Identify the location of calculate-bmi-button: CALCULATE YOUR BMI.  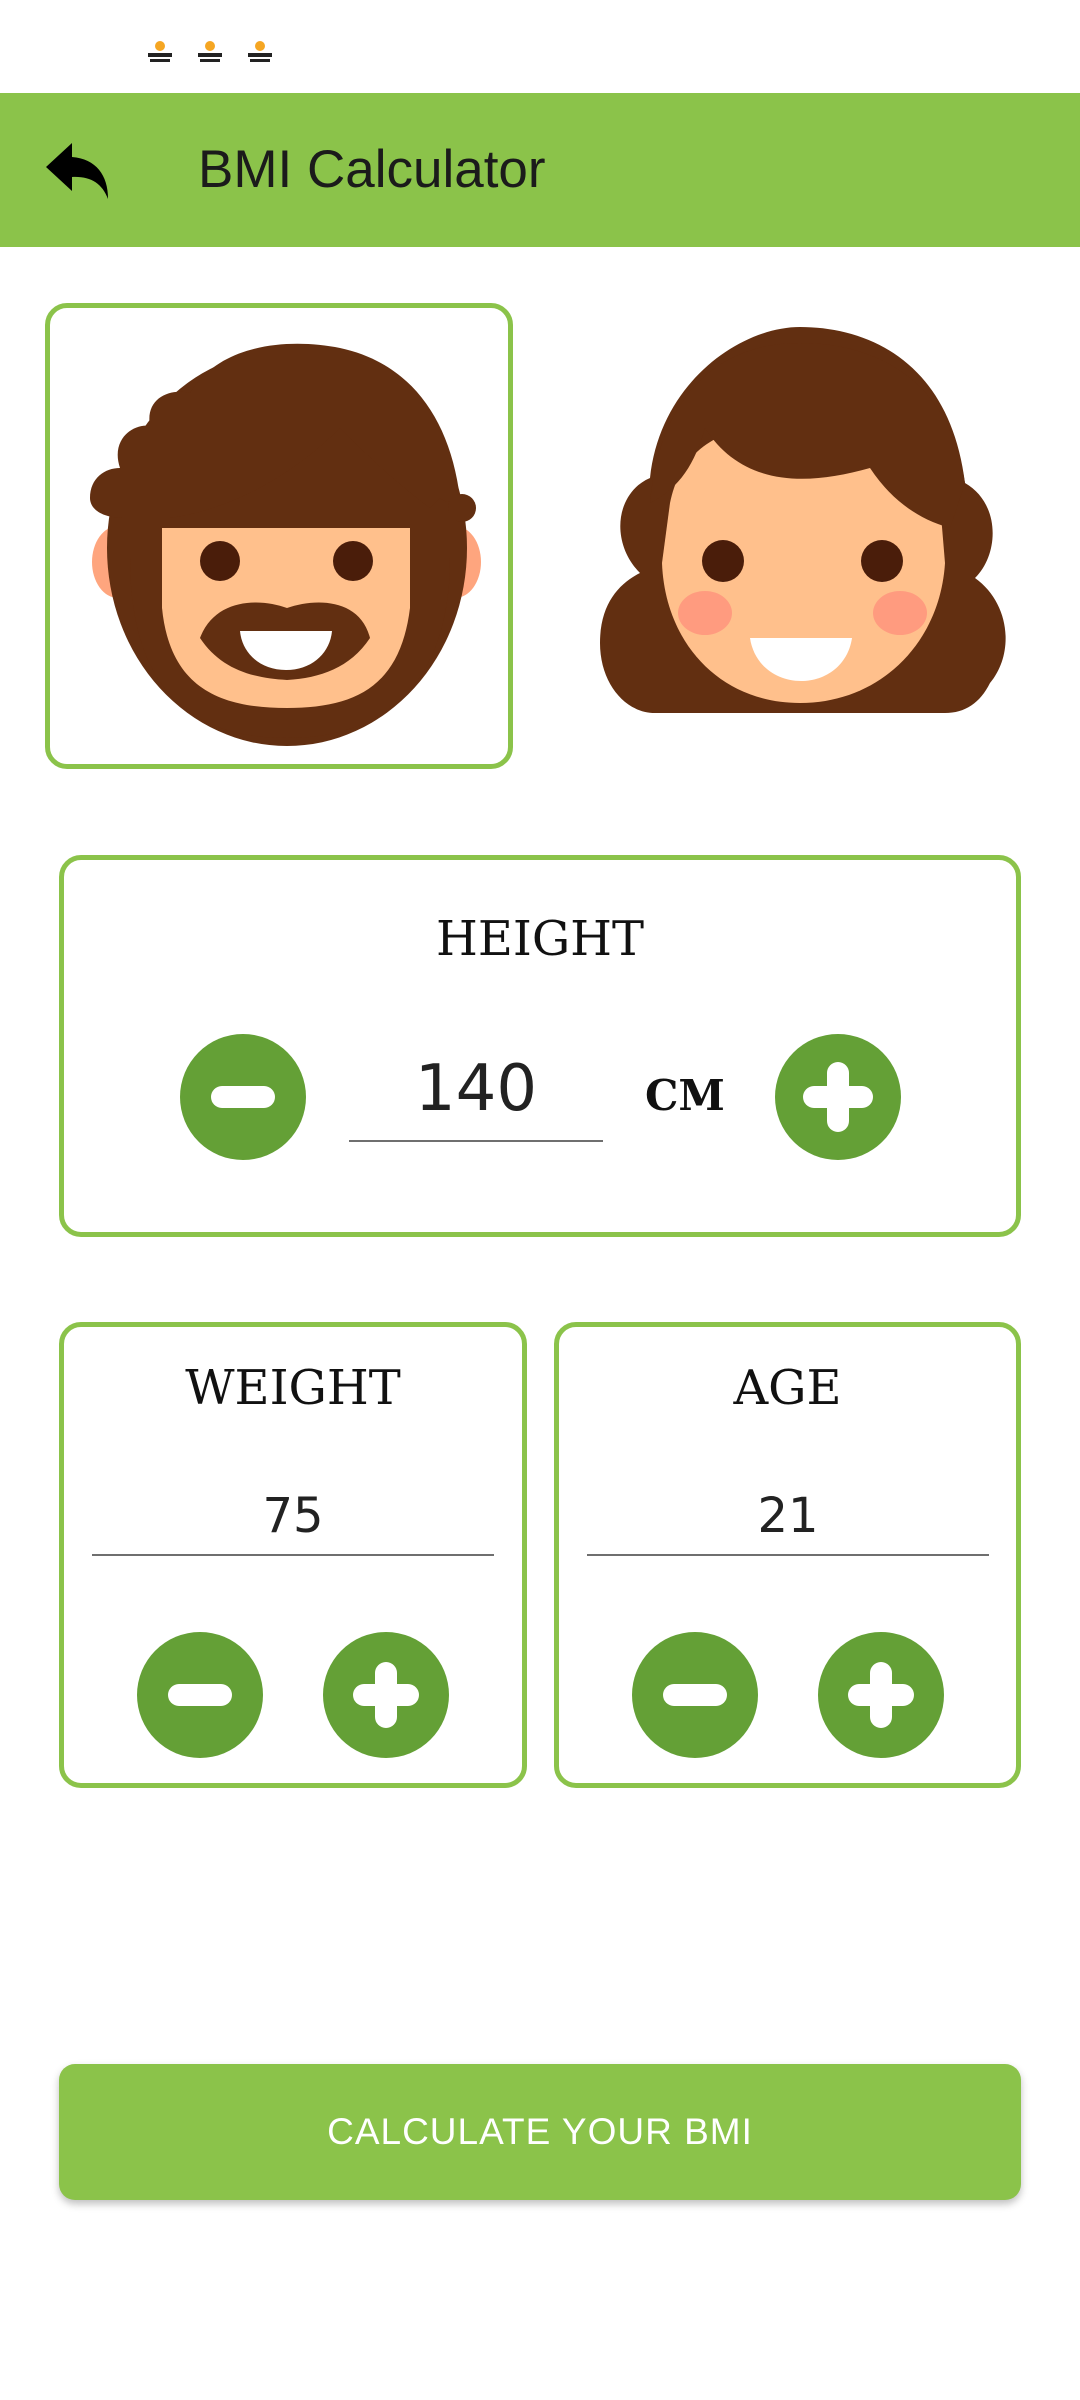
(540, 2132).